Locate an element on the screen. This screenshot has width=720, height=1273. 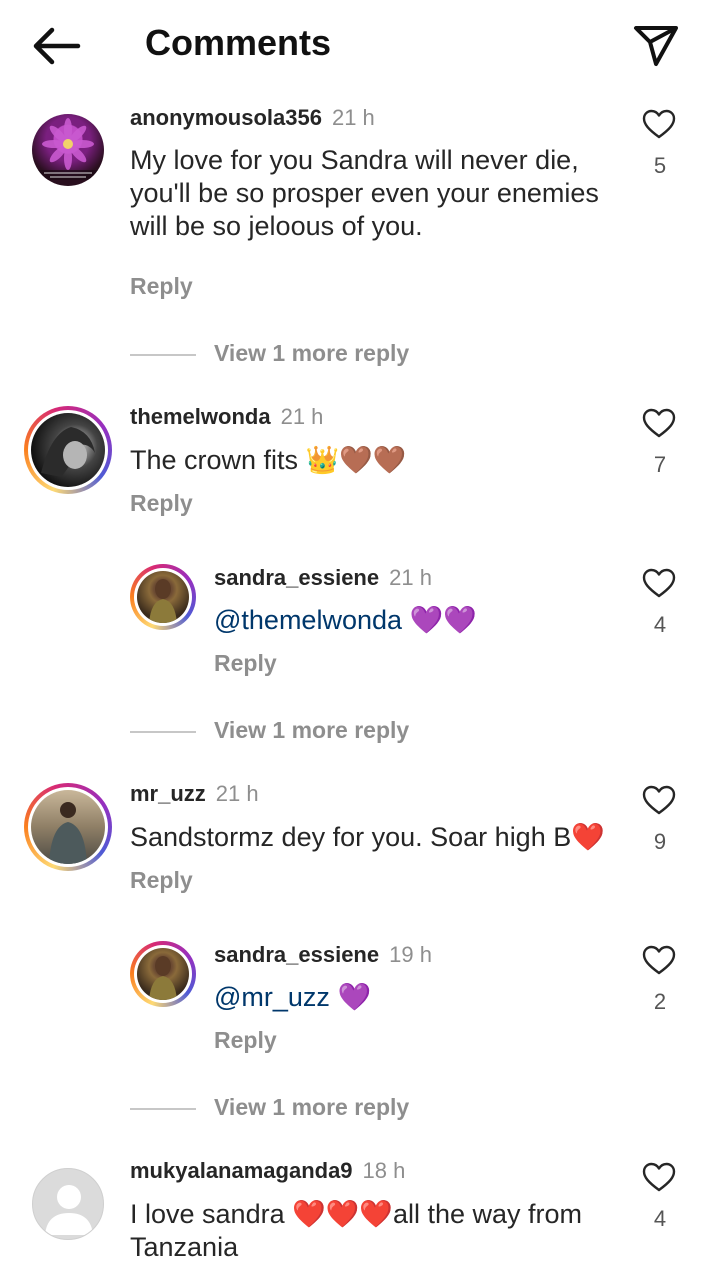
send-icon is located at coordinates (656, 45).